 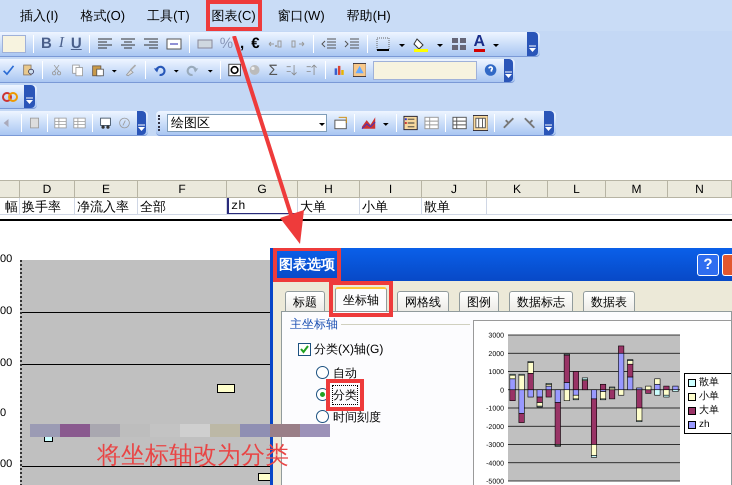 What do you see at coordinates (106, 206) in the screenshot?
I see `table-cell: 净流入率` at bounding box center [106, 206].